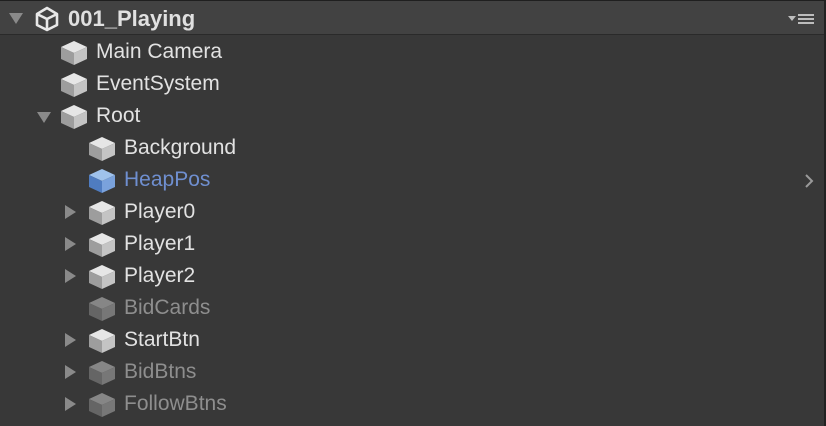 This screenshot has height=426, width=826. Describe the element at coordinates (118, 115) in the screenshot. I see `hierarchy-item-label: Root` at that location.